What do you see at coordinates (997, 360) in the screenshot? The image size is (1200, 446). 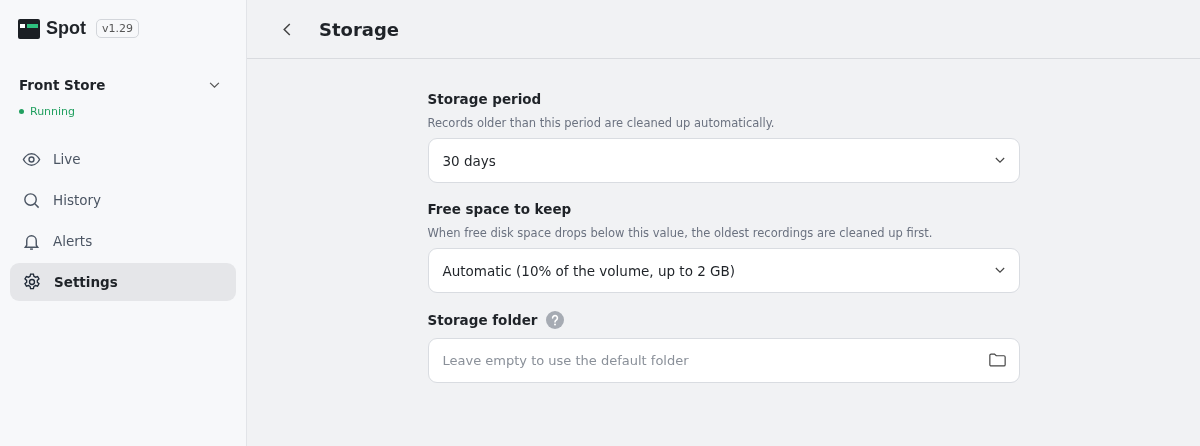 I see `folder-icon` at bounding box center [997, 360].